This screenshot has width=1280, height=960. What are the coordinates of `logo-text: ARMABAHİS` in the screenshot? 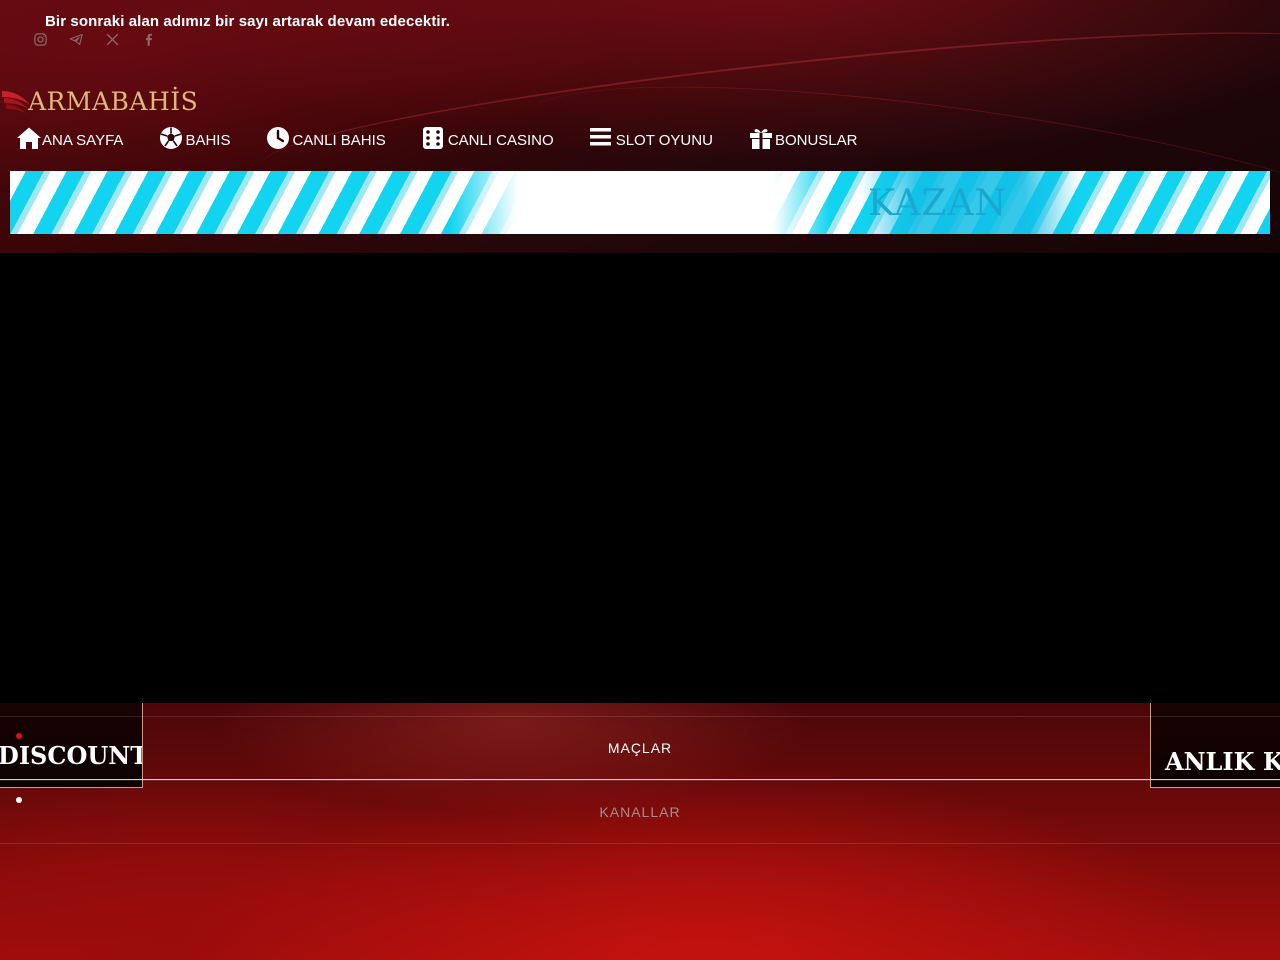 It's located at (113, 101).